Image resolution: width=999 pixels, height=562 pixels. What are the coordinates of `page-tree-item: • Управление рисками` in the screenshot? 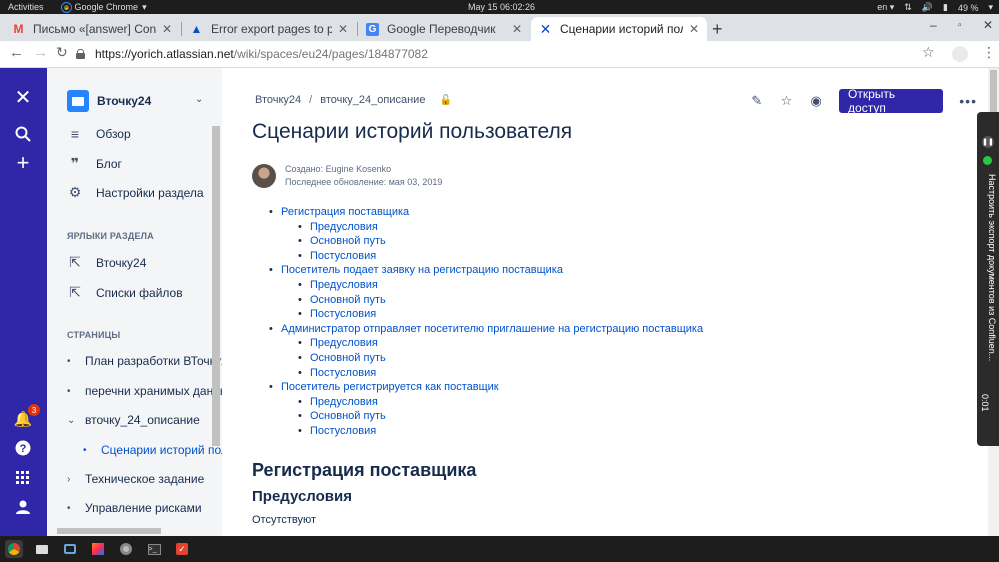 It's located at (134, 508).